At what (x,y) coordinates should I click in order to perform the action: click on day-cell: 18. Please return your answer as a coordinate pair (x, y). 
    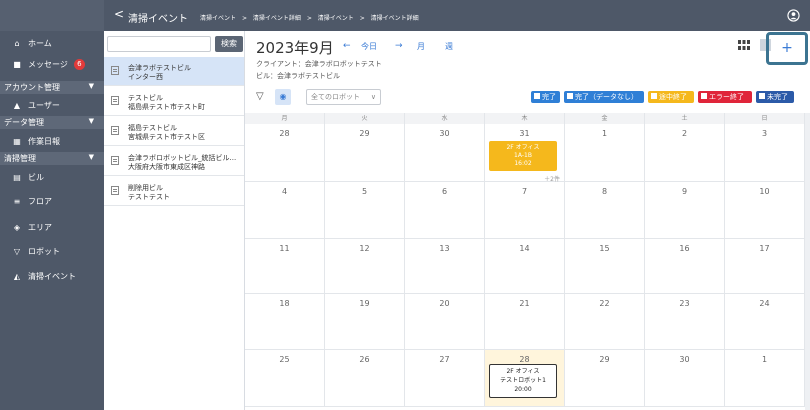
    Looking at the image, I should click on (285, 322).